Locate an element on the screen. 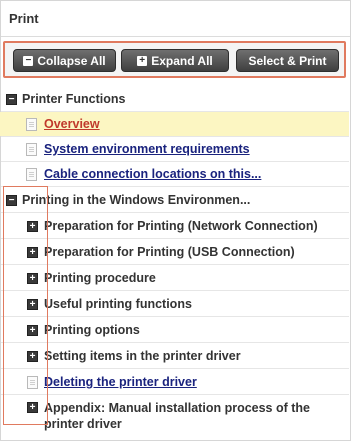 The width and height of the screenshot is (351, 441). tree-item-useful-functions: + Useful printing functions is located at coordinates (174, 304).